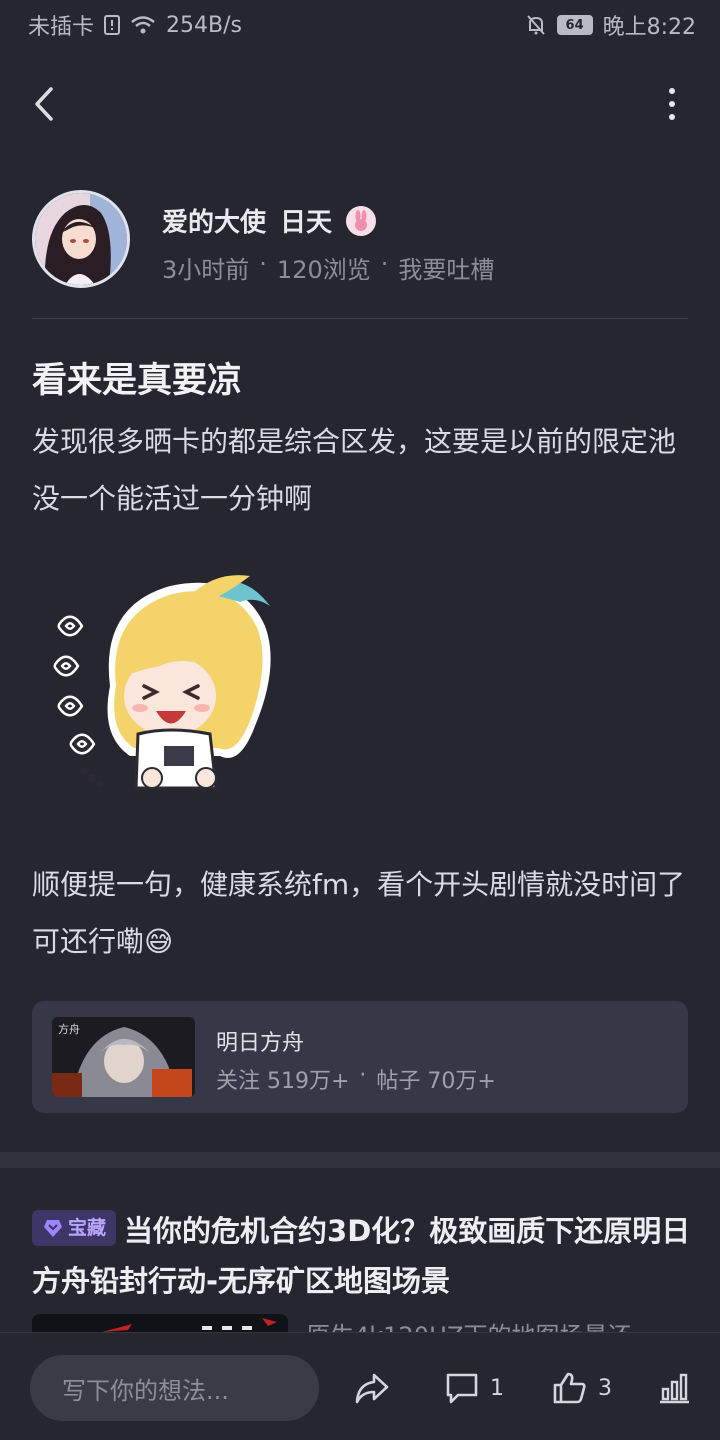 The image size is (720, 1440). I want to click on more-icon, so click(672, 91).